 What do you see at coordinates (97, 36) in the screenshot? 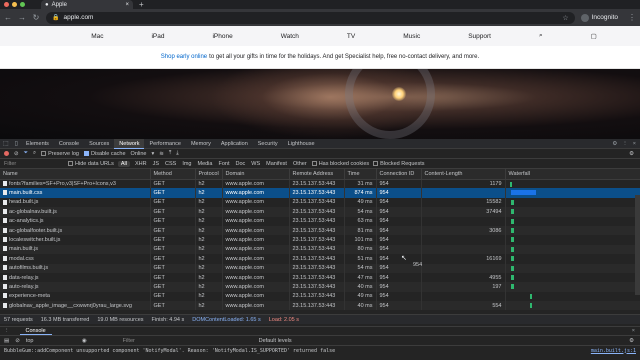
I see `nav-item-mac: Mac` at bounding box center [97, 36].